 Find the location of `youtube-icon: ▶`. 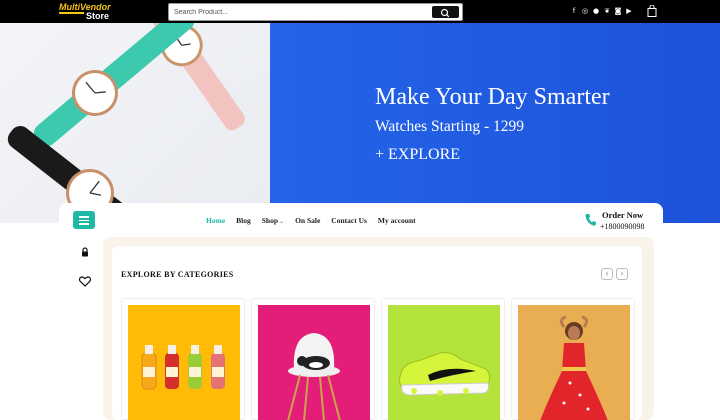

youtube-icon: ▶ is located at coordinates (629, 11).